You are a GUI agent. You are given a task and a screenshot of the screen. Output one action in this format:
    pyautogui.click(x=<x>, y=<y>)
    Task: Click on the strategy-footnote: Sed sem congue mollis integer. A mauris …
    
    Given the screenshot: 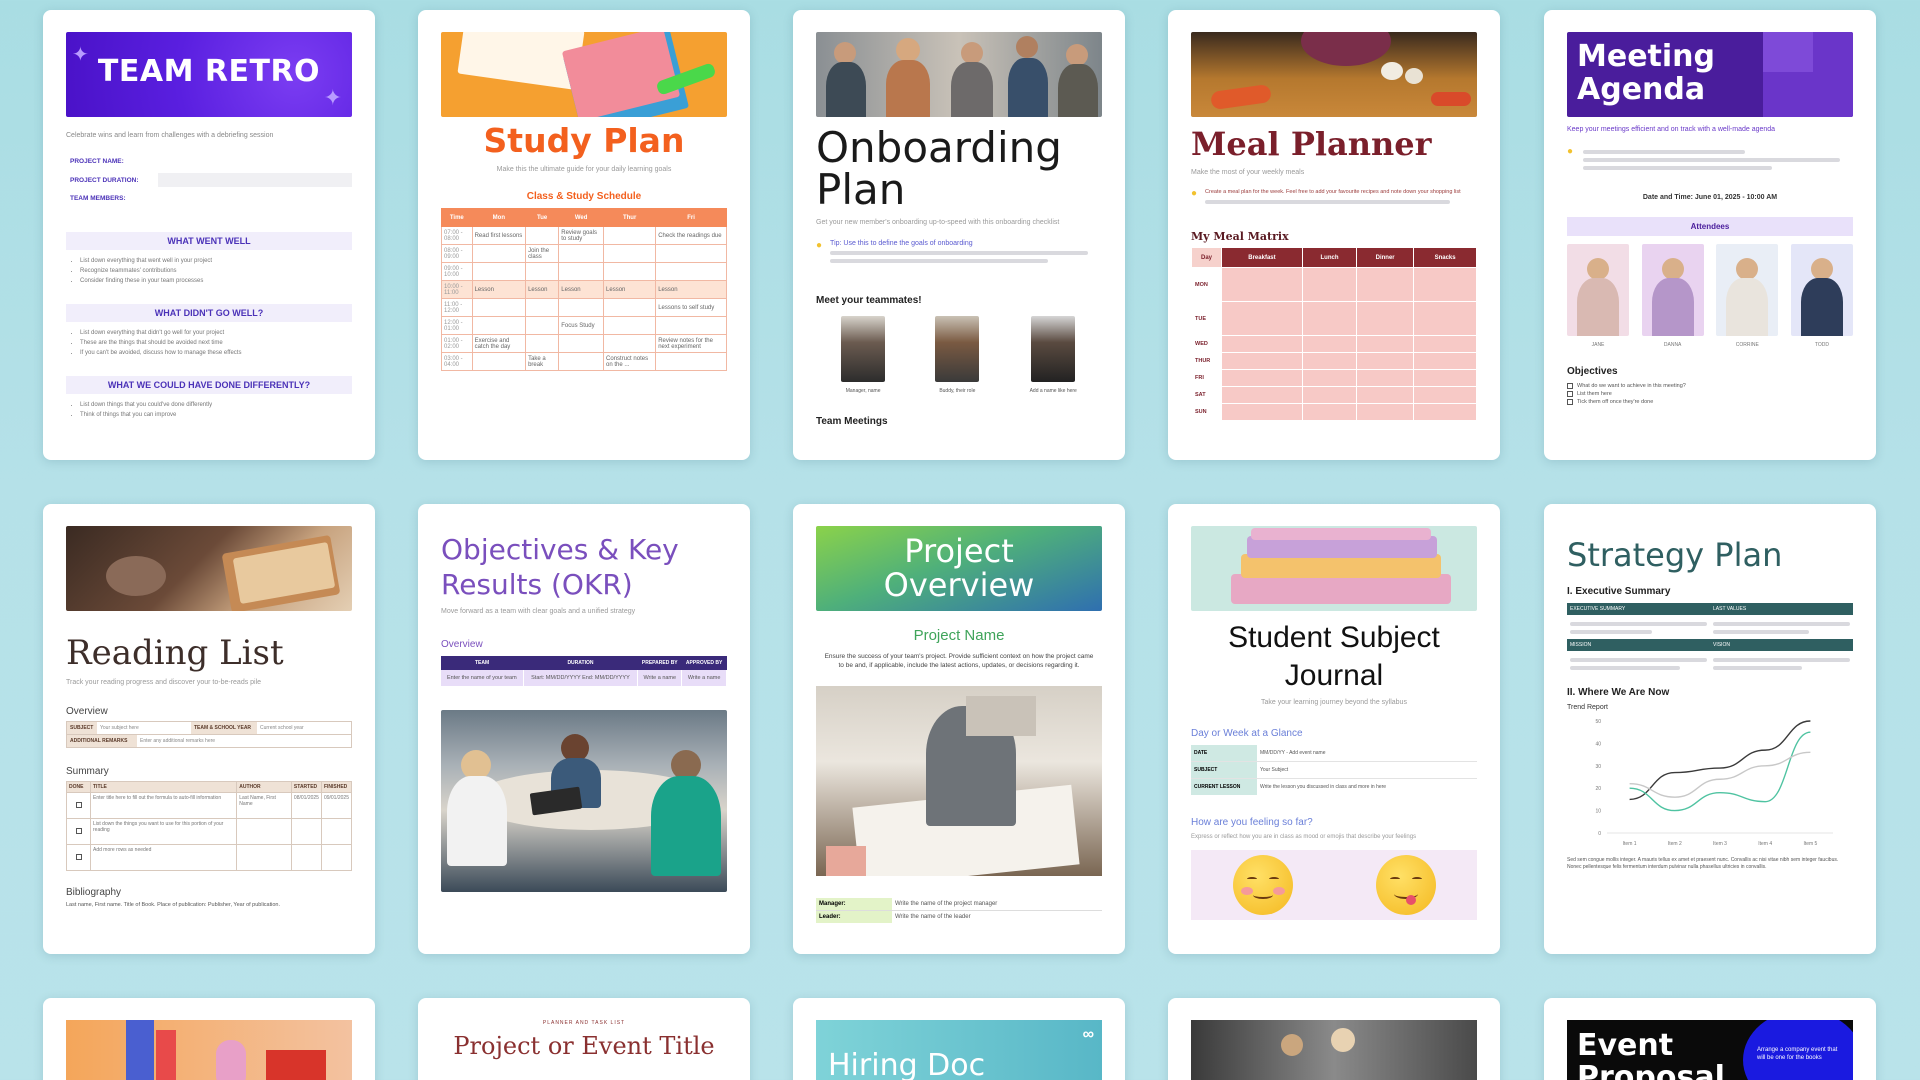 What is the action you would take?
    pyautogui.click(x=1703, y=863)
    